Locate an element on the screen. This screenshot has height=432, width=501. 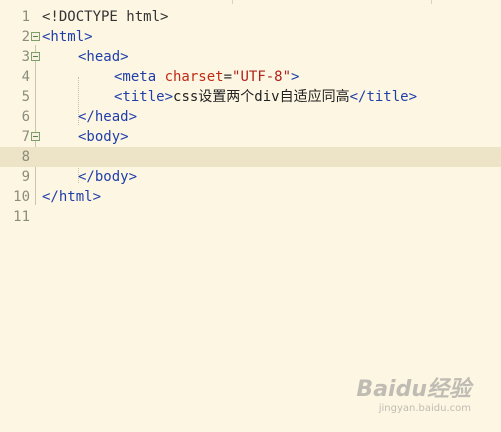
html-open-tag: <html> is located at coordinates (67, 37).